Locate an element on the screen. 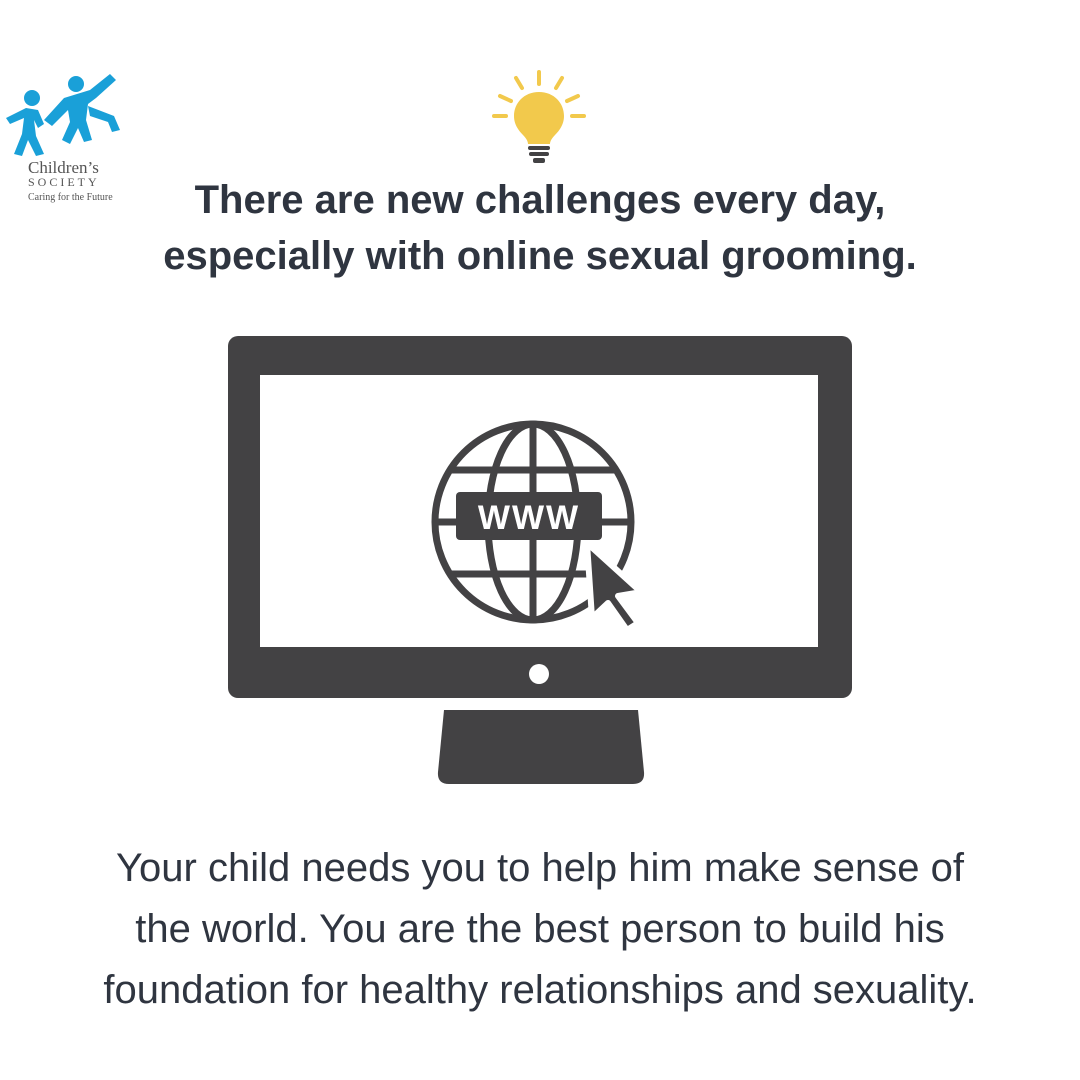 This screenshot has height=1080, width=1080. lightbulb-icon is located at coordinates (539, 116).